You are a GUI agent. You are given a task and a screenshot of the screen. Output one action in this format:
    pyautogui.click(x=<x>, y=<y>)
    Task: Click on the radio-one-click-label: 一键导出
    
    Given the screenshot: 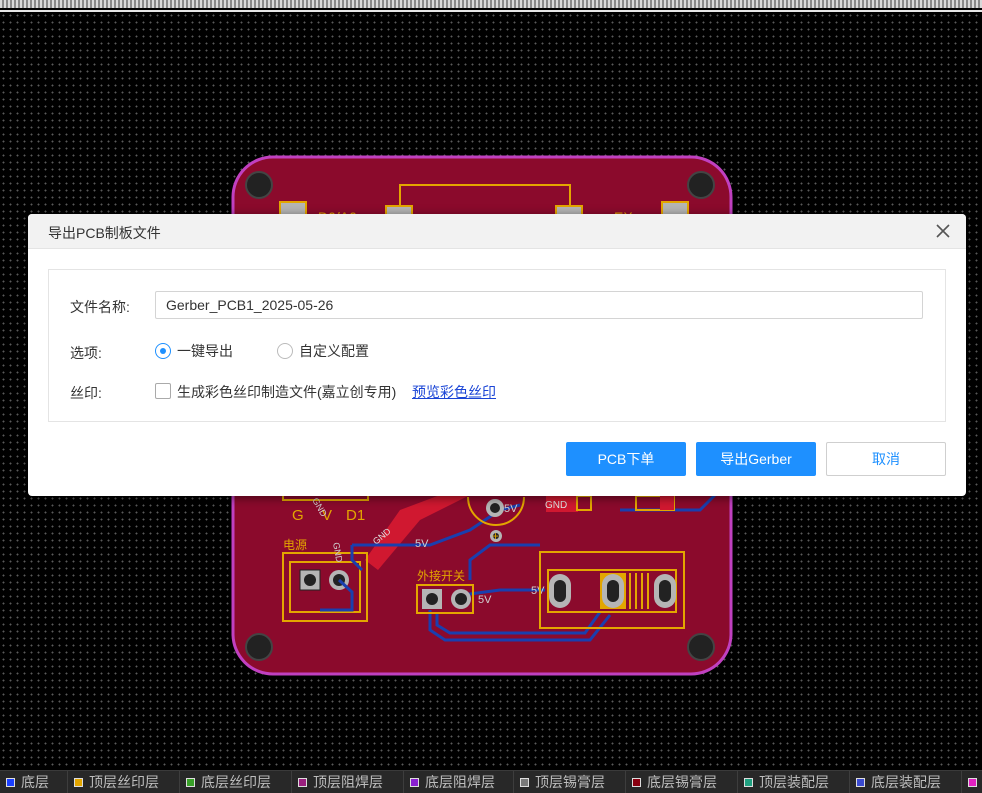 What is the action you would take?
    pyautogui.click(x=205, y=351)
    